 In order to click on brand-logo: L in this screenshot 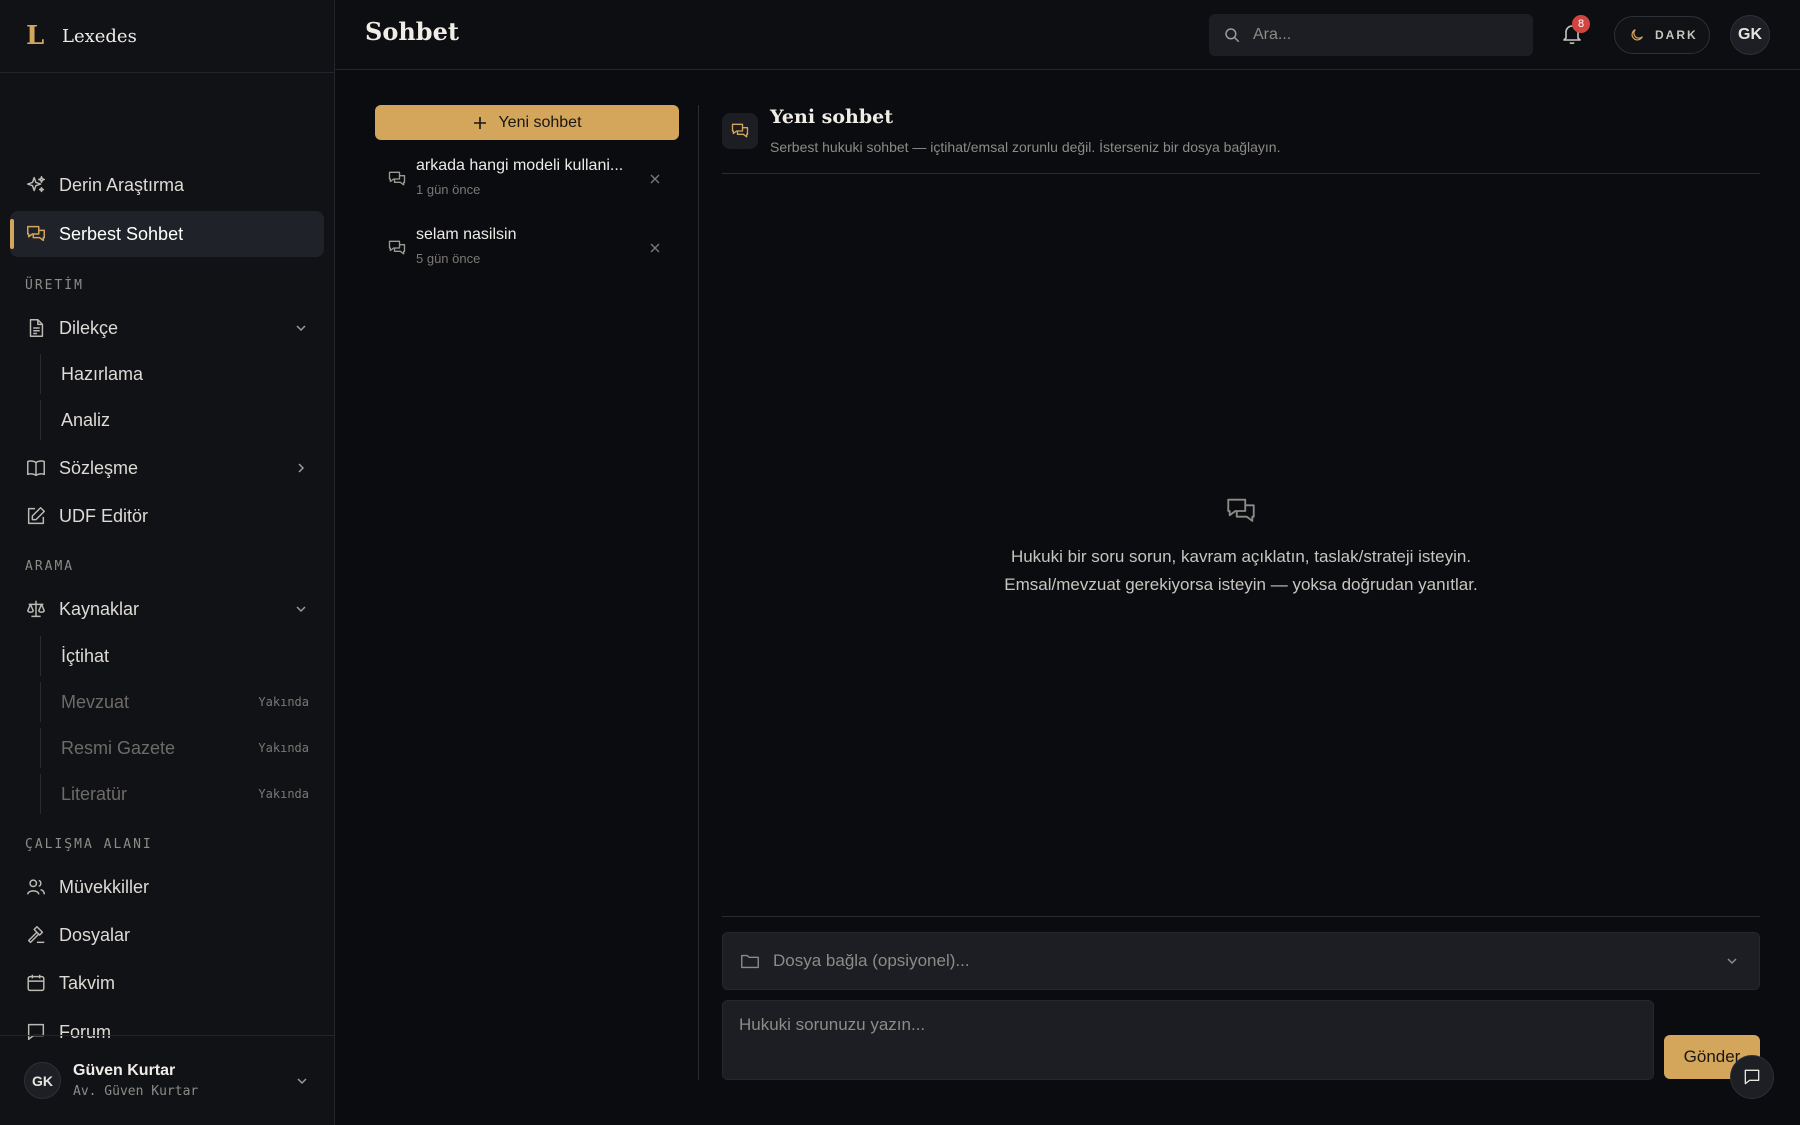, I will do `click(35, 36)`.